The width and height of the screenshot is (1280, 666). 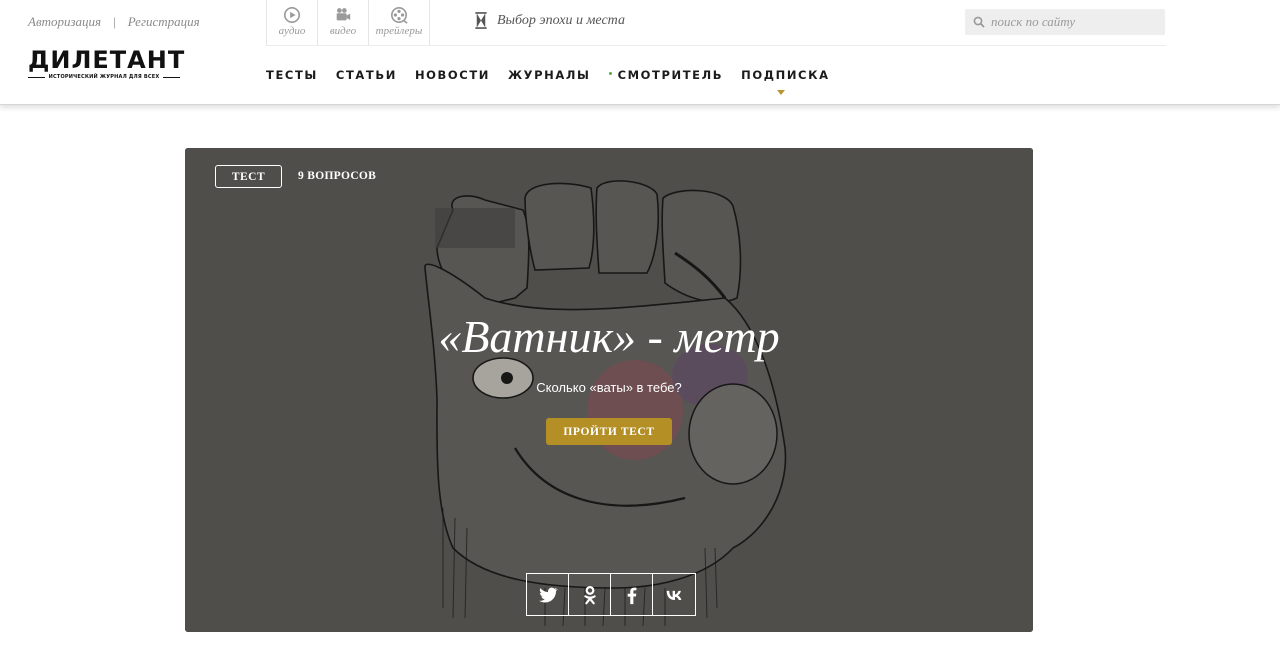 I want to click on nav-item-journals: ЖУРНАЛЫ, so click(x=549, y=75).